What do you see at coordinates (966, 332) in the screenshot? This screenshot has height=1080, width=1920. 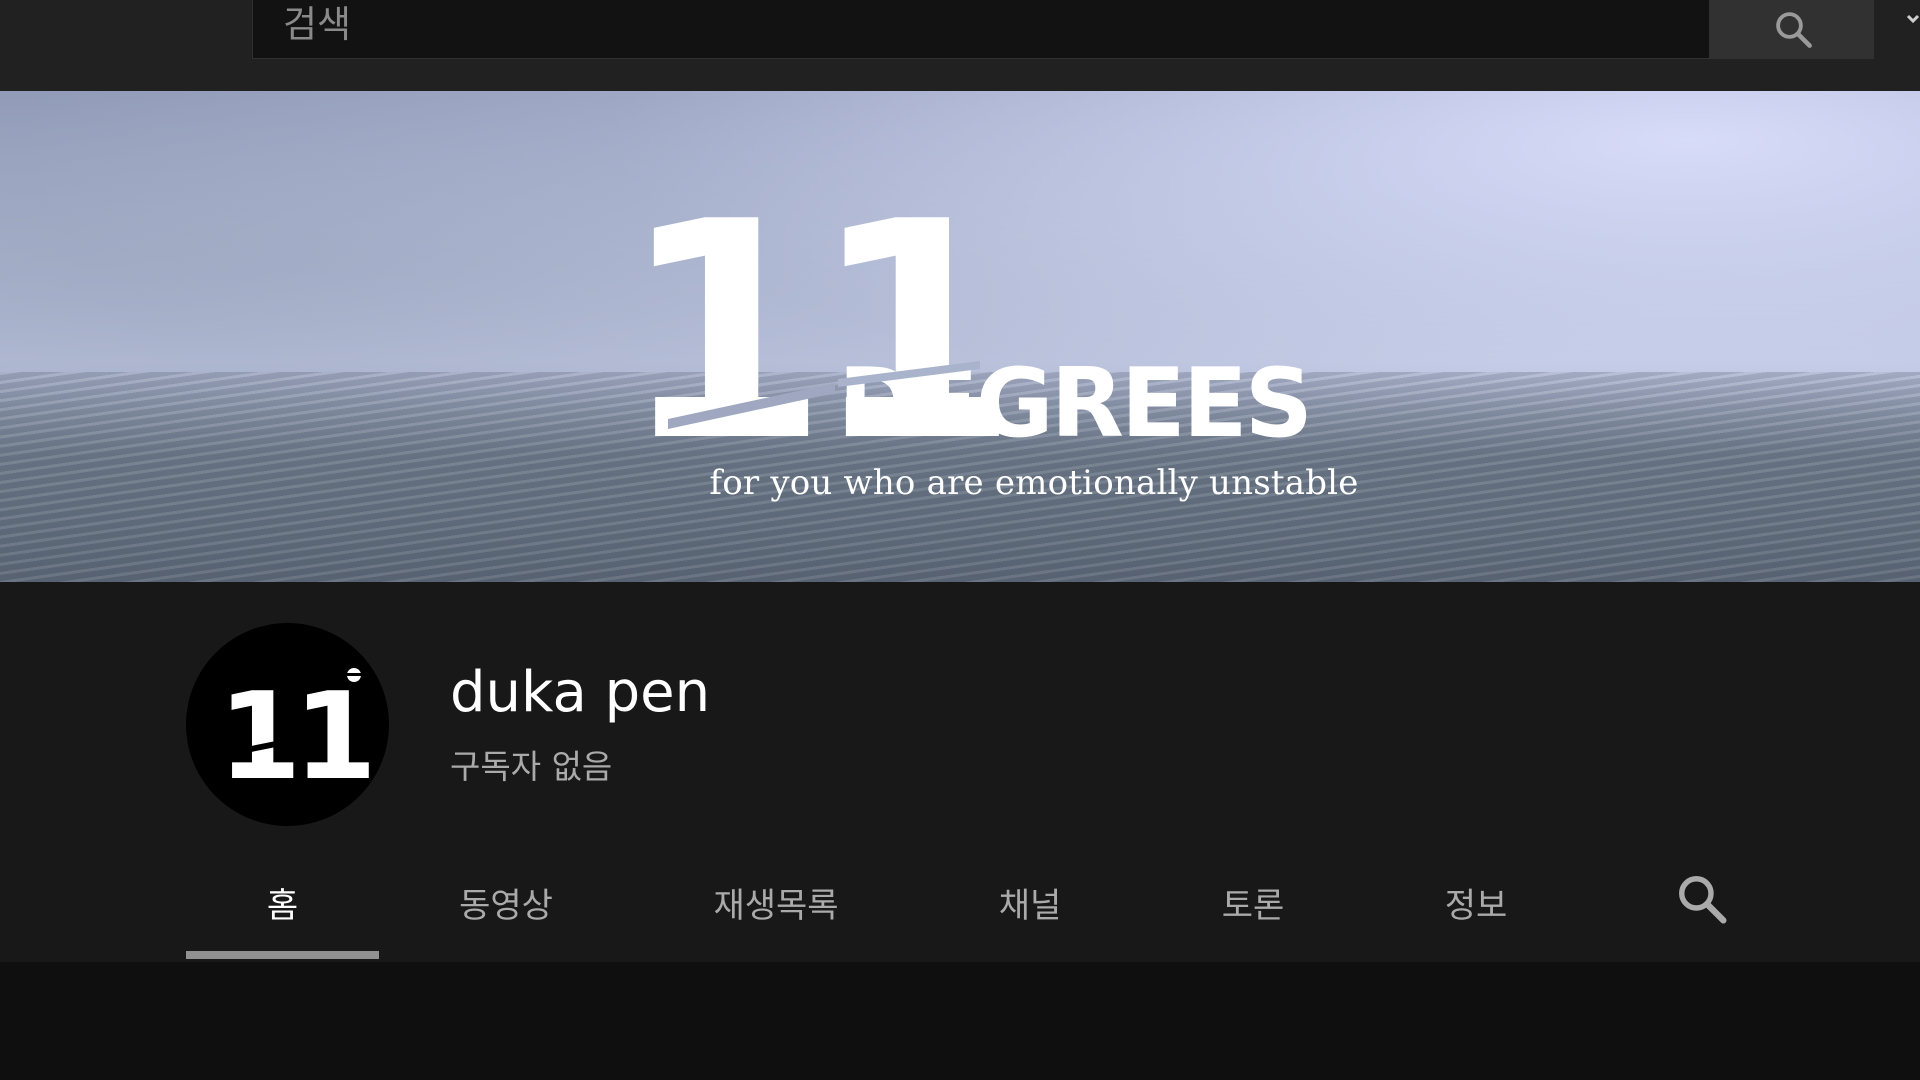 I see `banner-logo: 11 DEGREES` at bounding box center [966, 332].